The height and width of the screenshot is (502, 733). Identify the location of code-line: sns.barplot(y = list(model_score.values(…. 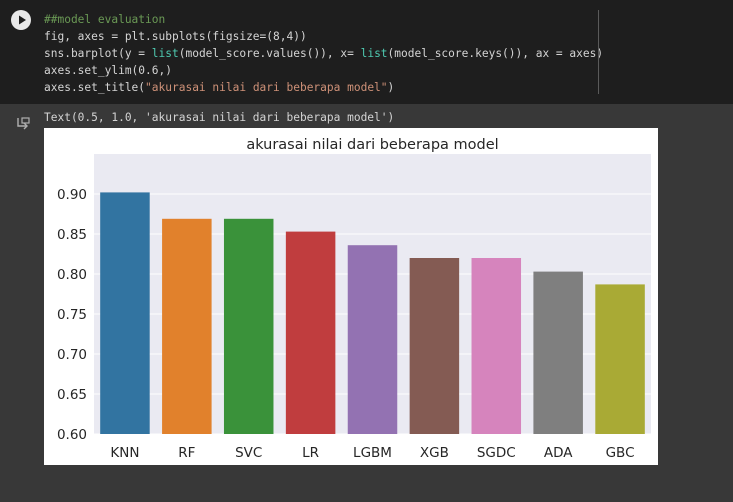
(324, 54).